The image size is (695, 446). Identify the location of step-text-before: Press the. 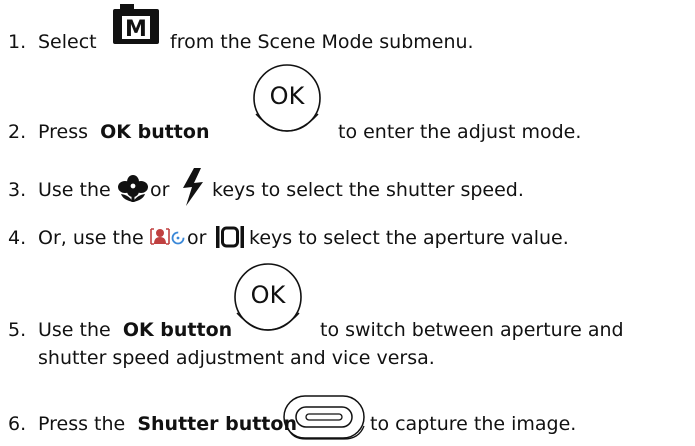
(82, 424).